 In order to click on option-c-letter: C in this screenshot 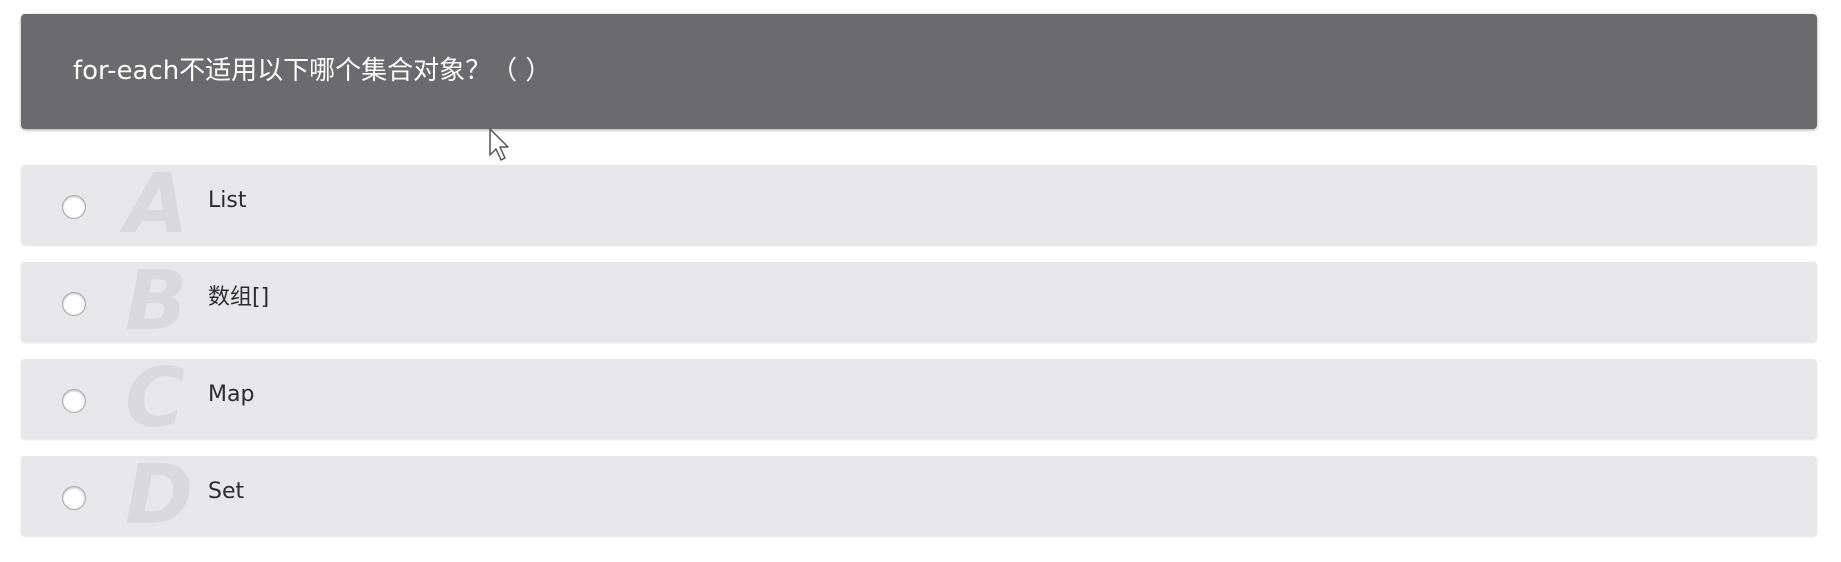, I will do `click(155, 398)`.